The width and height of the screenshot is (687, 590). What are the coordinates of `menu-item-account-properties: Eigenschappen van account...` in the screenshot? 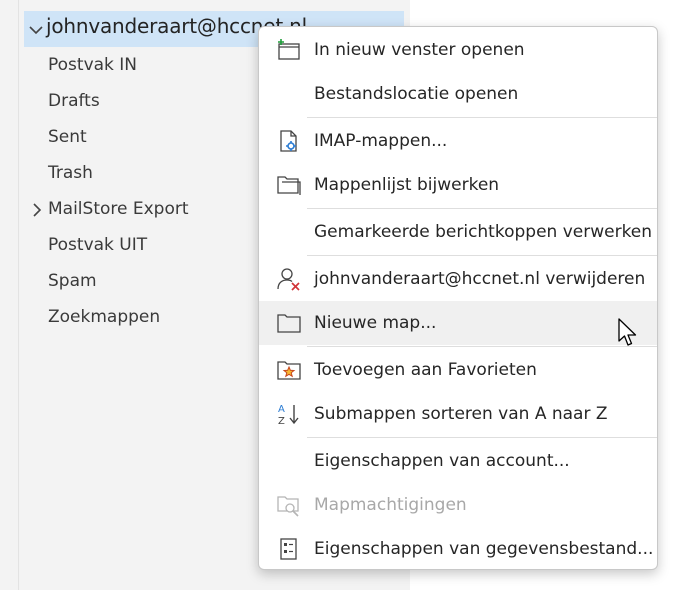 It's located at (458, 461).